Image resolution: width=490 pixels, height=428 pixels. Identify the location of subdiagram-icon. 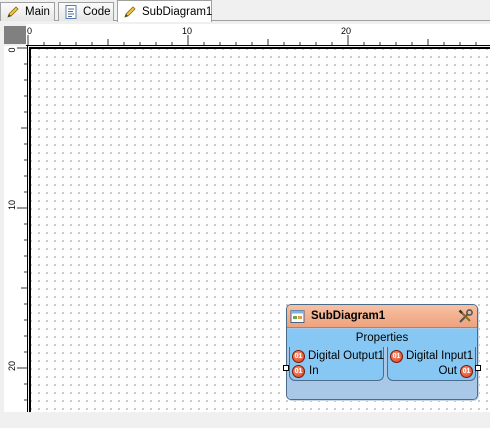
(297, 316).